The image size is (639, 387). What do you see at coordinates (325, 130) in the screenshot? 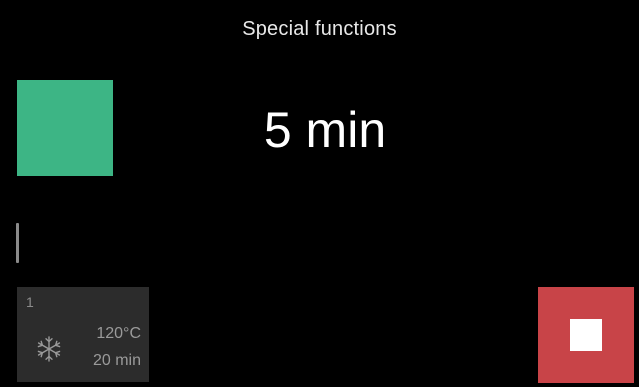
I see `time-display: 5 min` at bounding box center [325, 130].